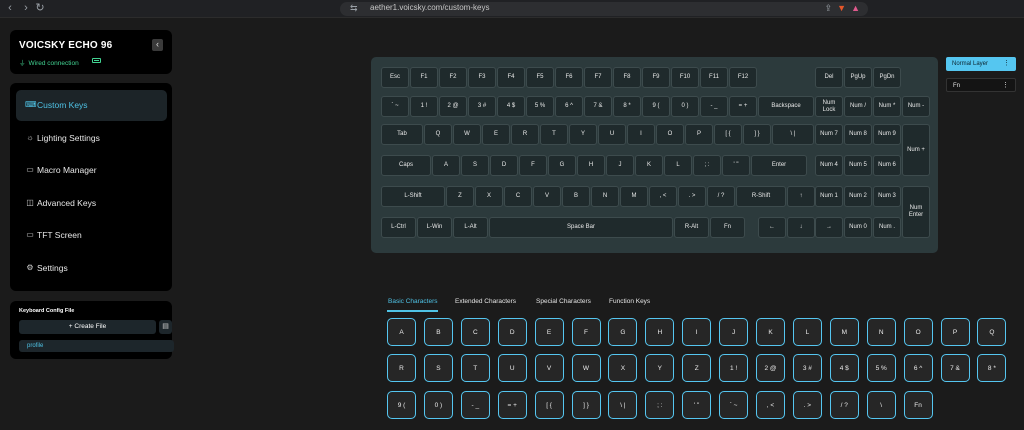 This screenshot has width=1024, height=430. I want to click on char-key-4: 4 $, so click(844, 368).